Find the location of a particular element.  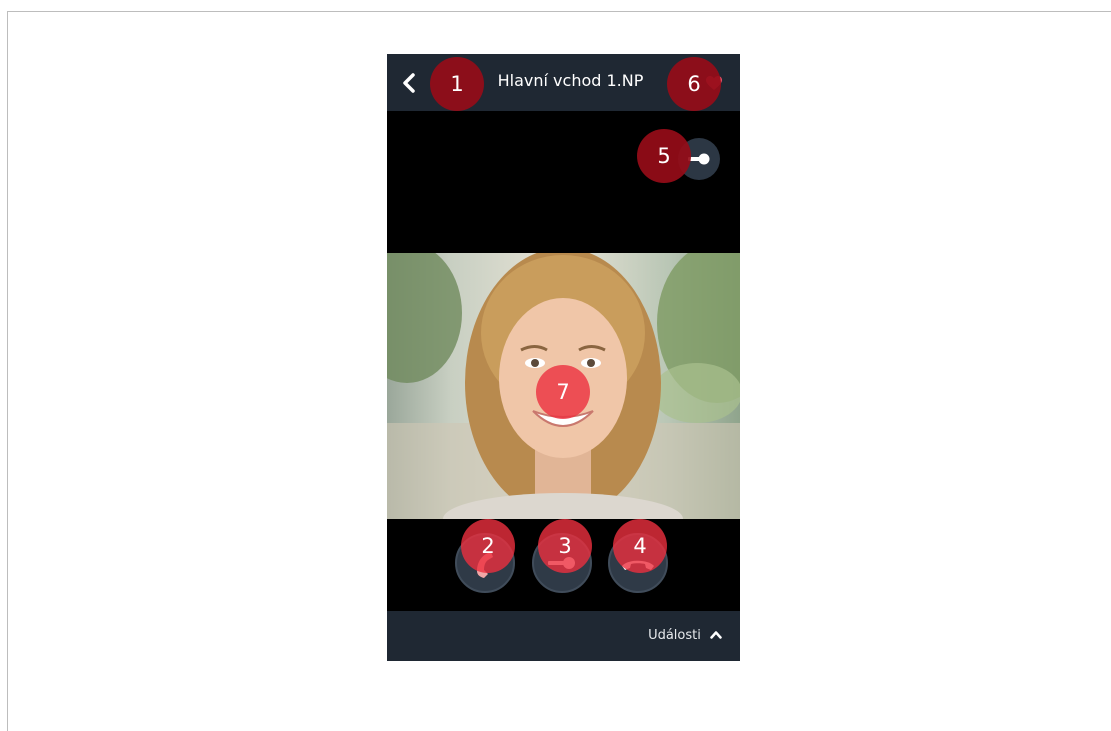

annotation-marker-4: 4 is located at coordinates (640, 546).